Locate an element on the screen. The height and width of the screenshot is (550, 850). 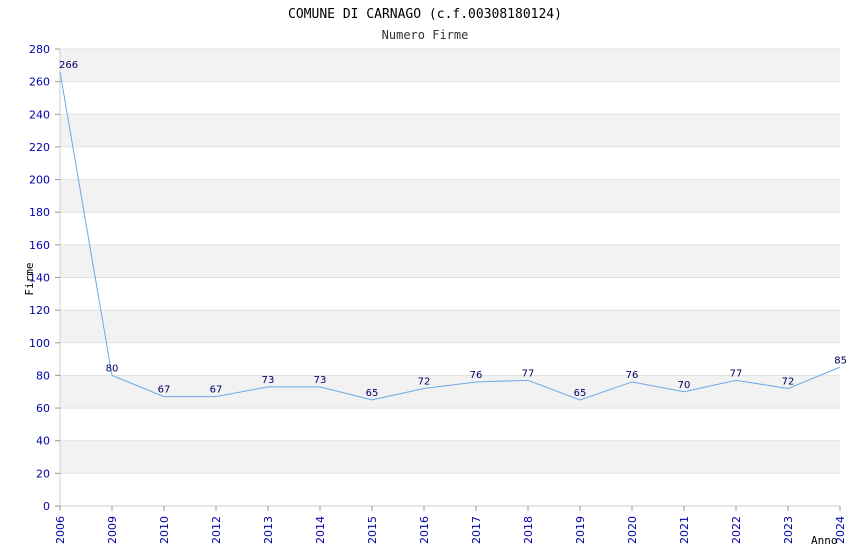
y-tick-label: 200 is located at coordinates (39, 180).